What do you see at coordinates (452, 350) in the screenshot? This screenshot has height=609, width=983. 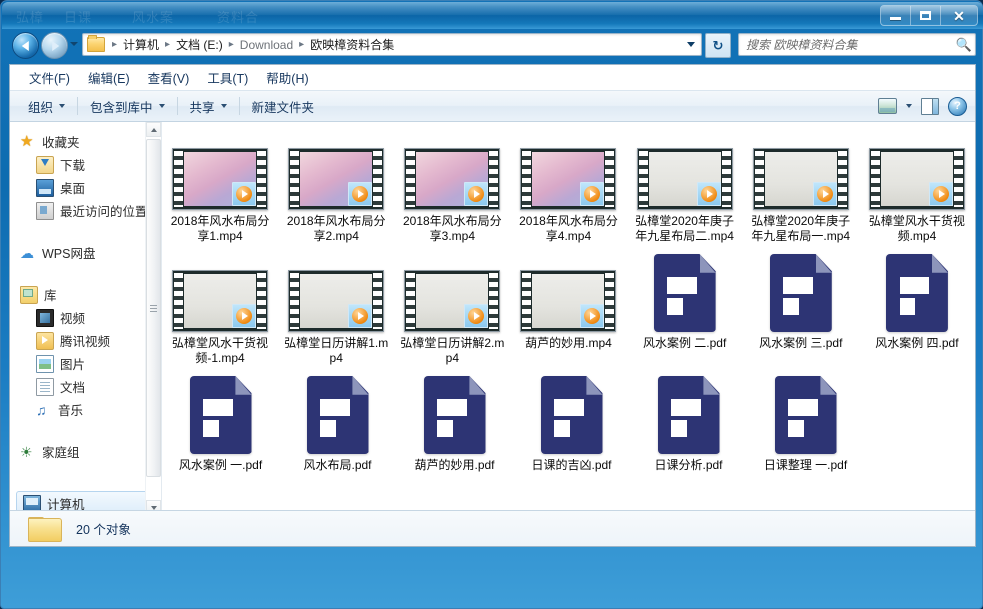 I see `file-name-label: 弘樟堂日历讲解2.mp4` at bounding box center [452, 350].